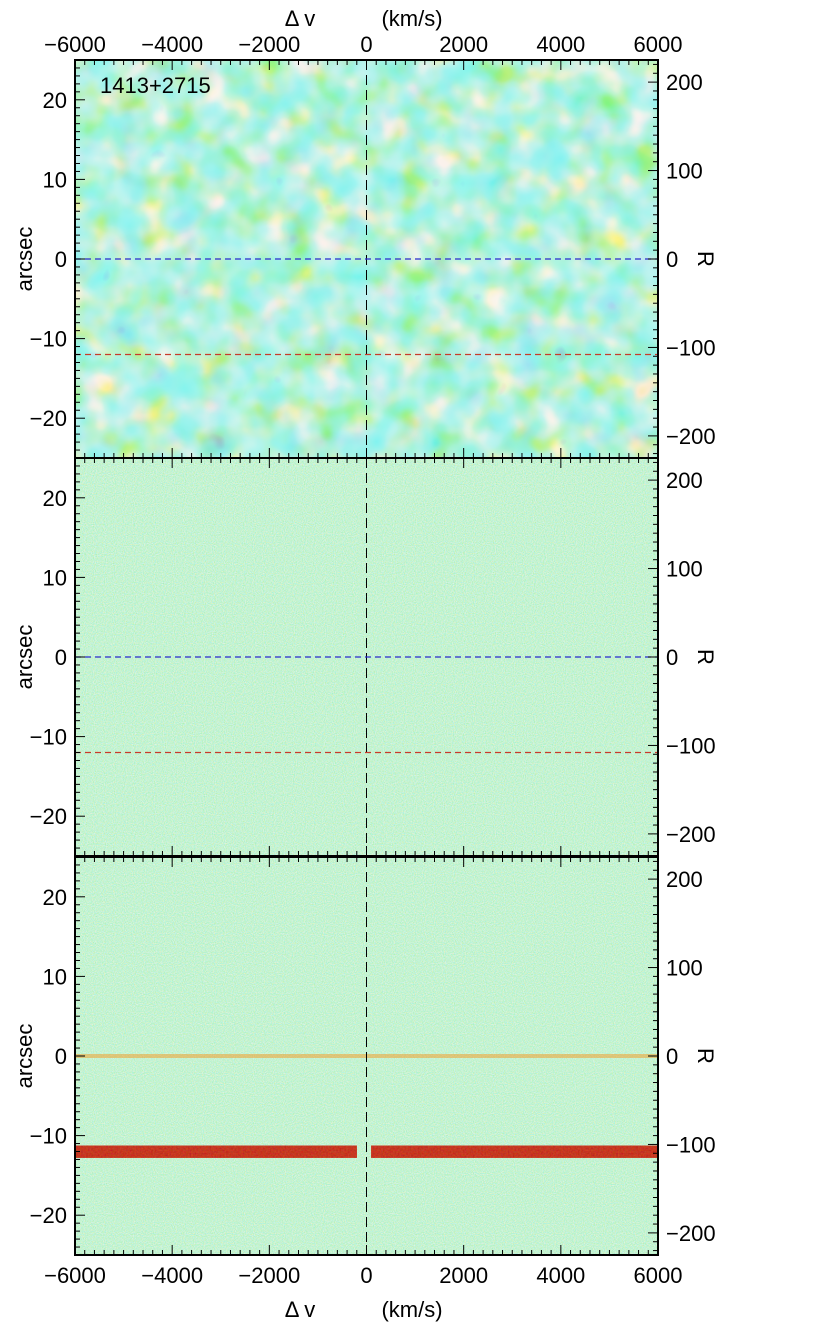  Describe the element at coordinates (269, 1275) in the screenshot. I see `x-tick-label-bottom: −2000` at that location.